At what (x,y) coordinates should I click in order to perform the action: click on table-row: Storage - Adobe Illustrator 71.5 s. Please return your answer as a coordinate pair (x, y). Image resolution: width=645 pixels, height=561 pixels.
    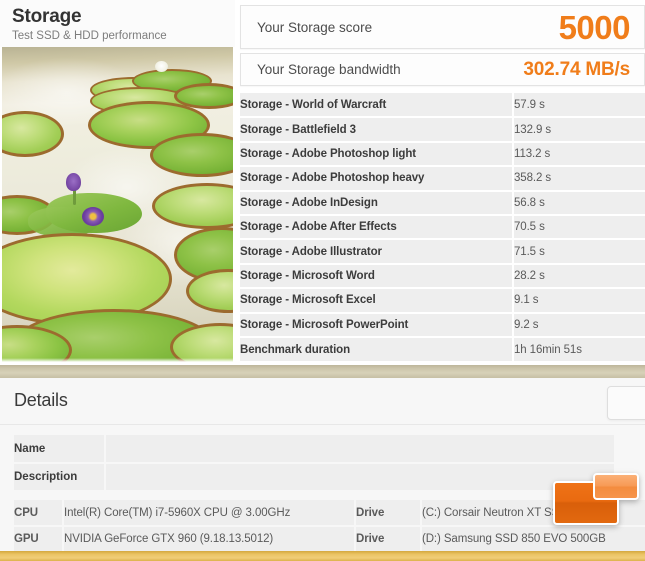
    Looking at the image, I should click on (442, 252).